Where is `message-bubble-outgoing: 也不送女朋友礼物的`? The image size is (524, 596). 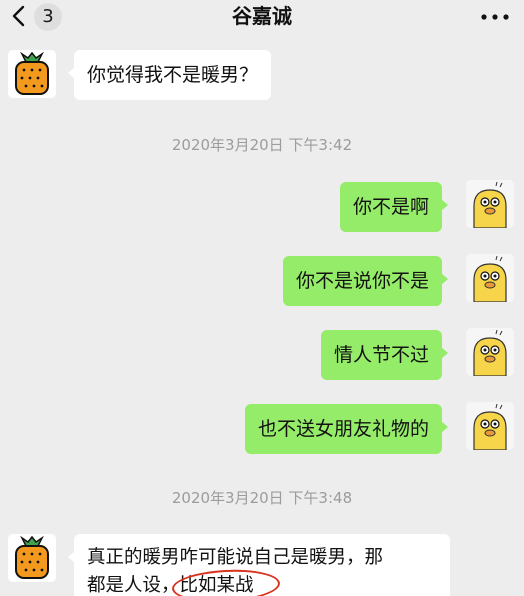
message-bubble-outgoing: 也不送女朋友礼物的 is located at coordinates (346, 429).